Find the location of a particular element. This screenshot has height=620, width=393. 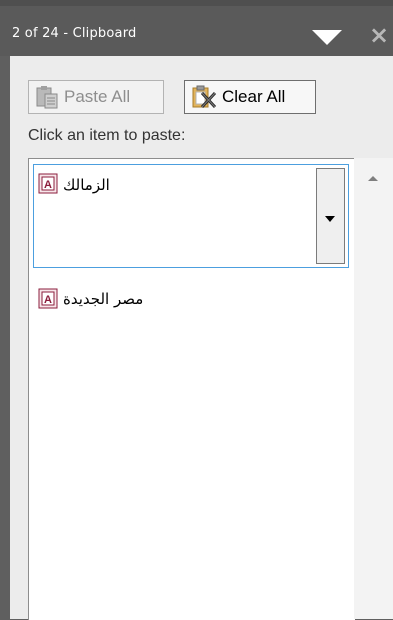

chevron-down-icon is located at coordinates (330, 219).